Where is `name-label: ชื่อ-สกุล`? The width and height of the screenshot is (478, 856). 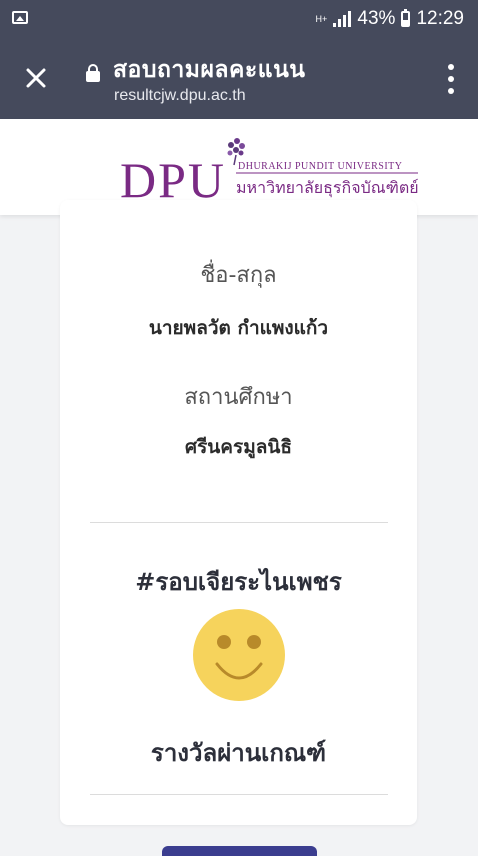 name-label: ชื่อ-สกุล is located at coordinates (238, 275).